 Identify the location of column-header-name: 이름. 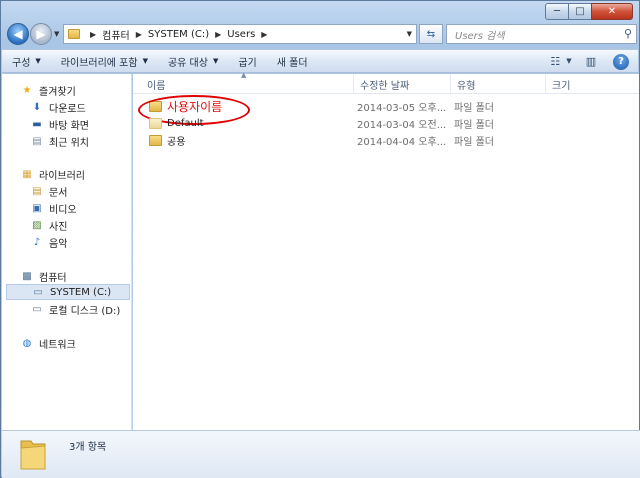
(247, 84).